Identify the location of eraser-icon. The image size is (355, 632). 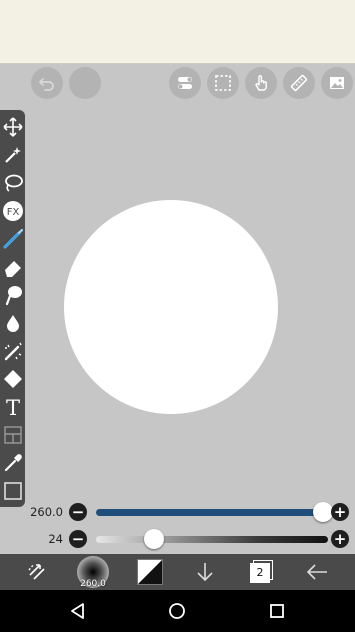
(12, 269).